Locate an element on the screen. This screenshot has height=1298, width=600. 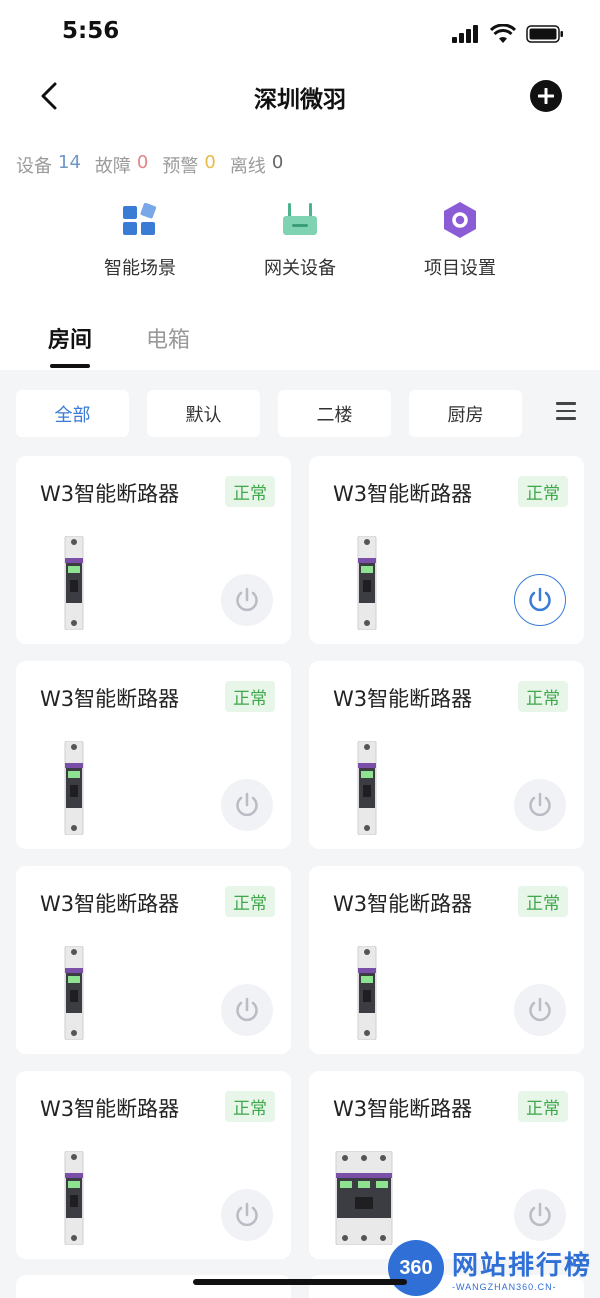
quick-action-project-settings: 项目设置 is located at coordinates (460, 239).